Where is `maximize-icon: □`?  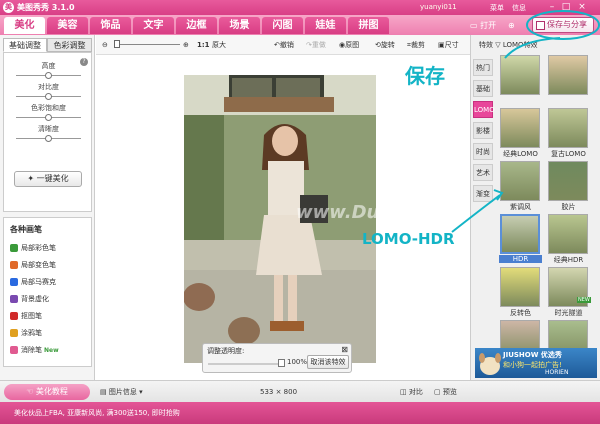 maximize-icon: □ is located at coordinates (566, 7).